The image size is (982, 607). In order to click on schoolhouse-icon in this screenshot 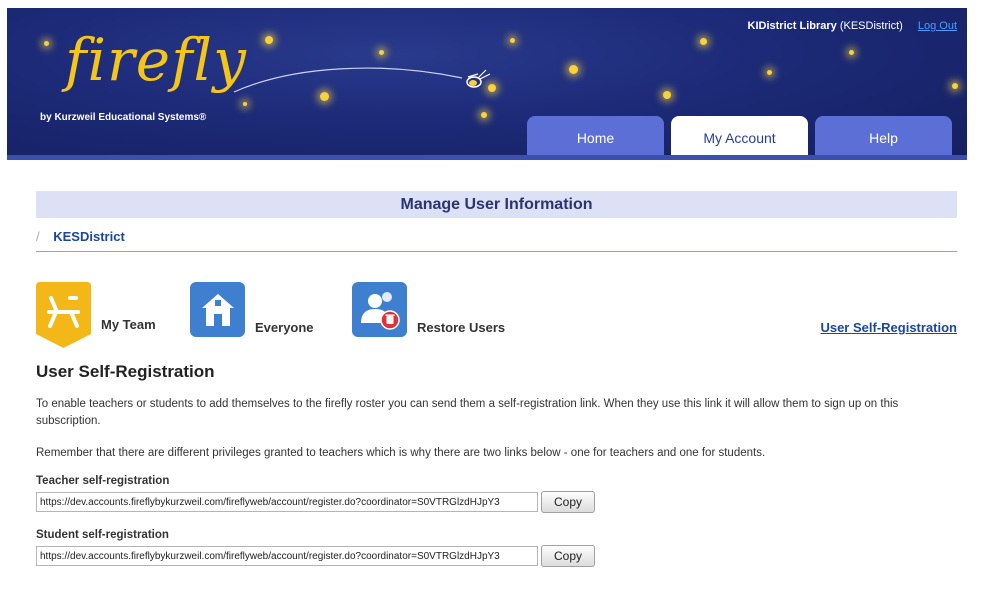, I will do `click(217, 309)`.